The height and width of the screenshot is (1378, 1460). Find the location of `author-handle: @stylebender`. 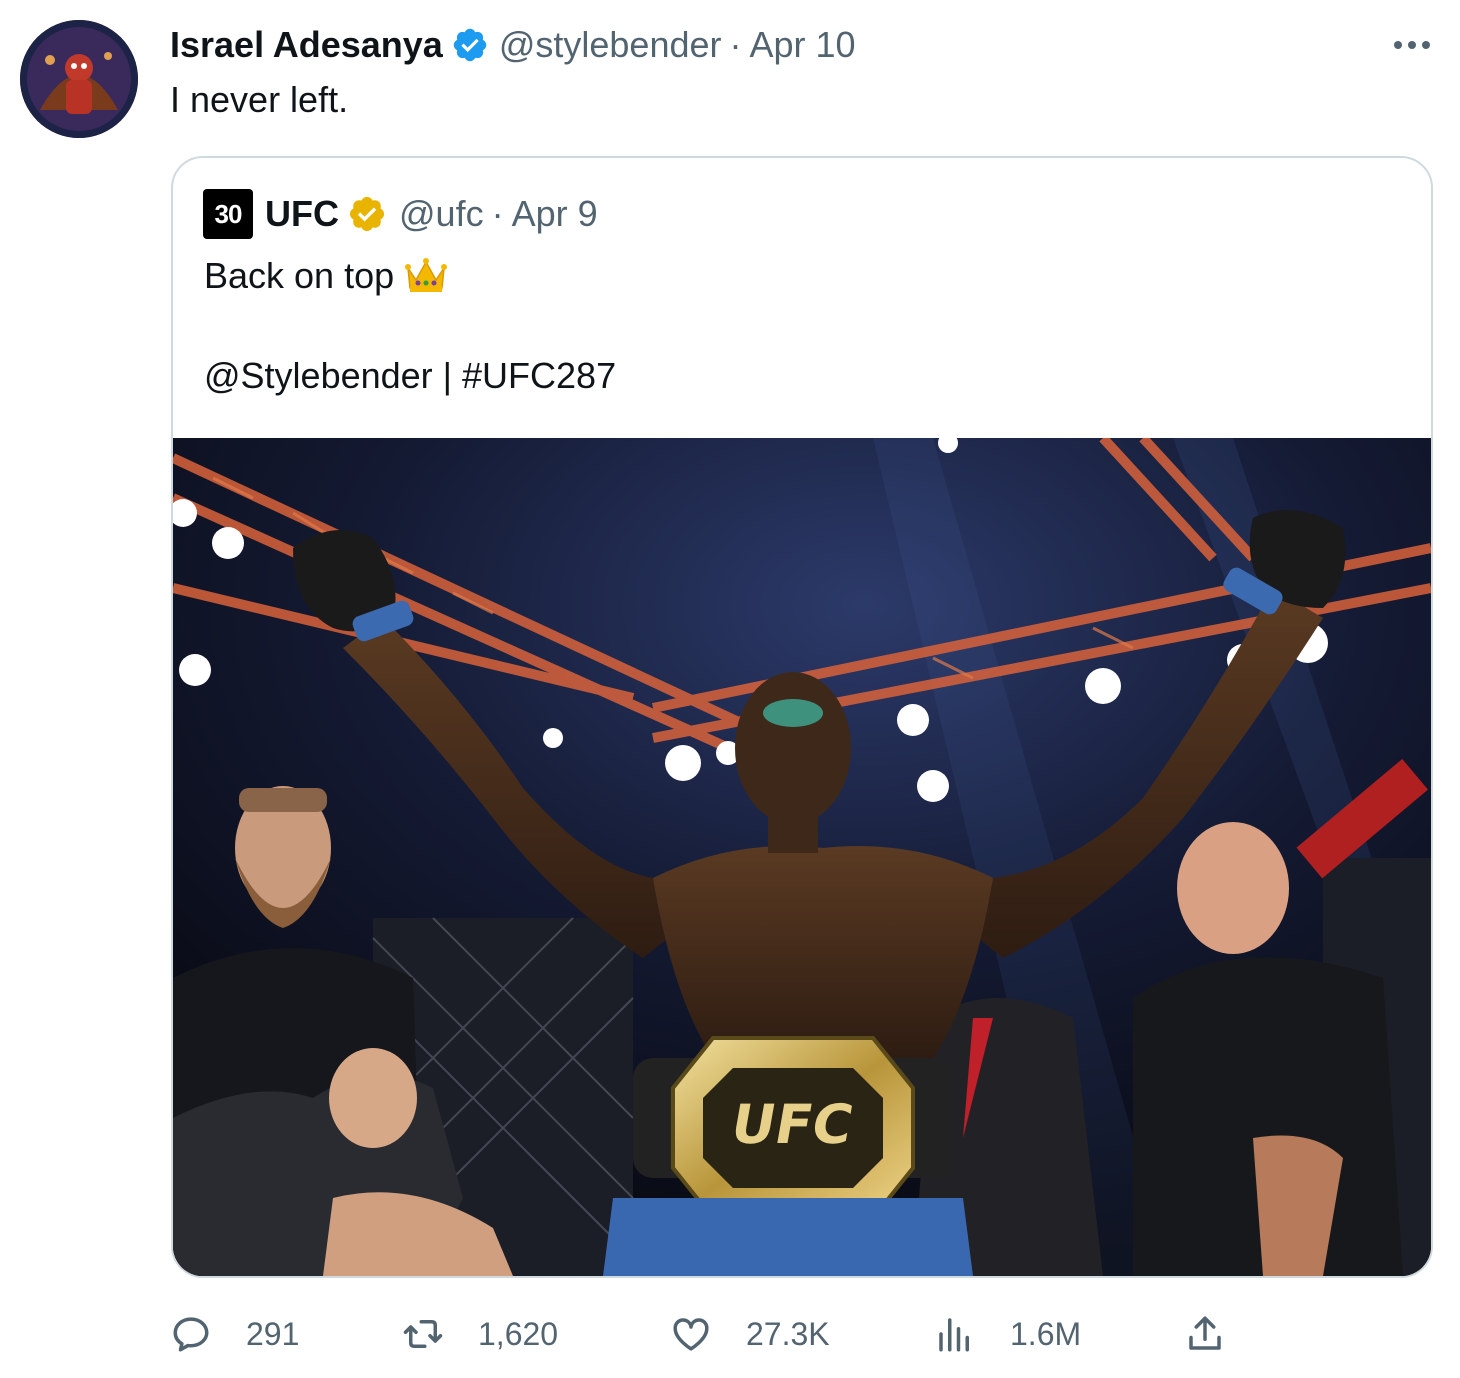

author-handle: @stylebender is located at coordinates (610, 45).